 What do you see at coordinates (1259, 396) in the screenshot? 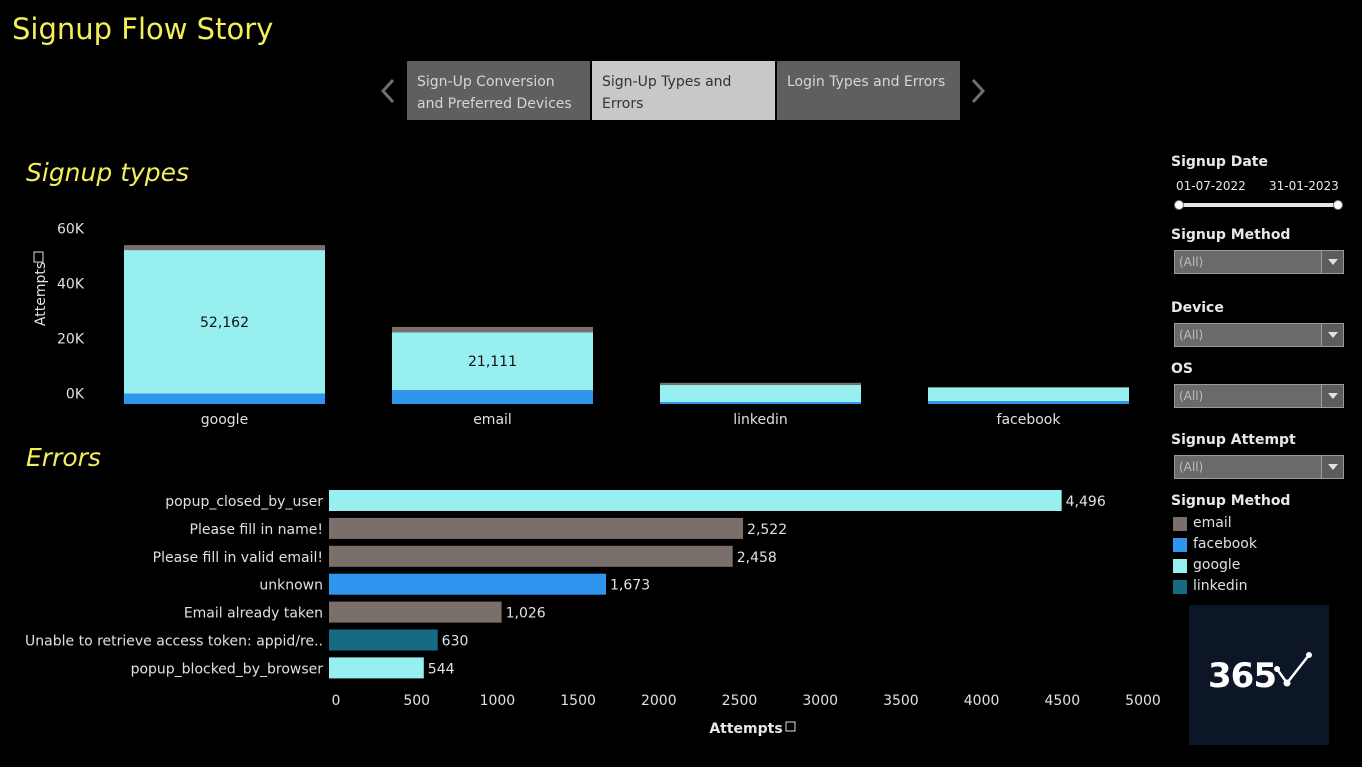
I see `os-dropdown: (All)` at bounding box center [1259, 396].